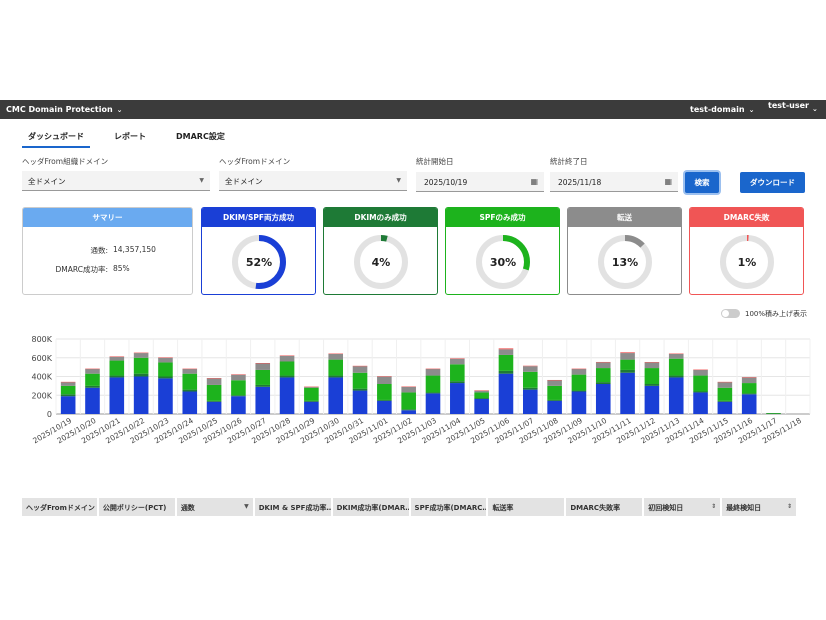 The width and height of the screenshot is (826, 620). I want to click on donut-percent-label: 13%, so click(624, 262).